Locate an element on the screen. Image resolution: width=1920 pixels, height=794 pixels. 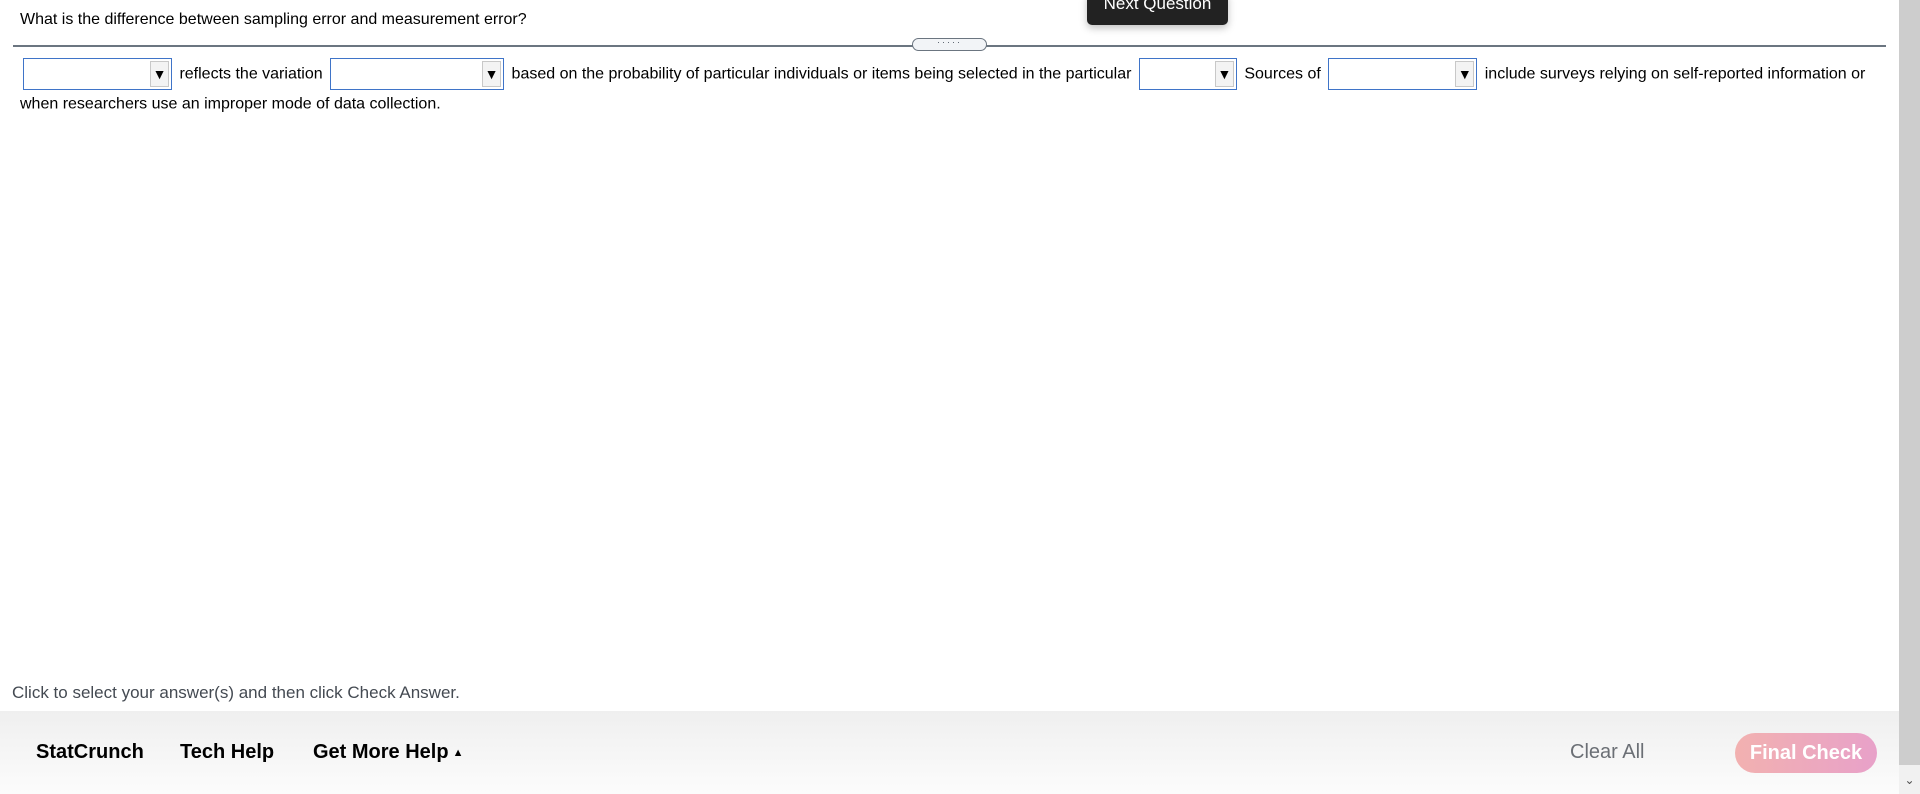
grip-dots-icon: ····· is located at coordinates (949, 42).